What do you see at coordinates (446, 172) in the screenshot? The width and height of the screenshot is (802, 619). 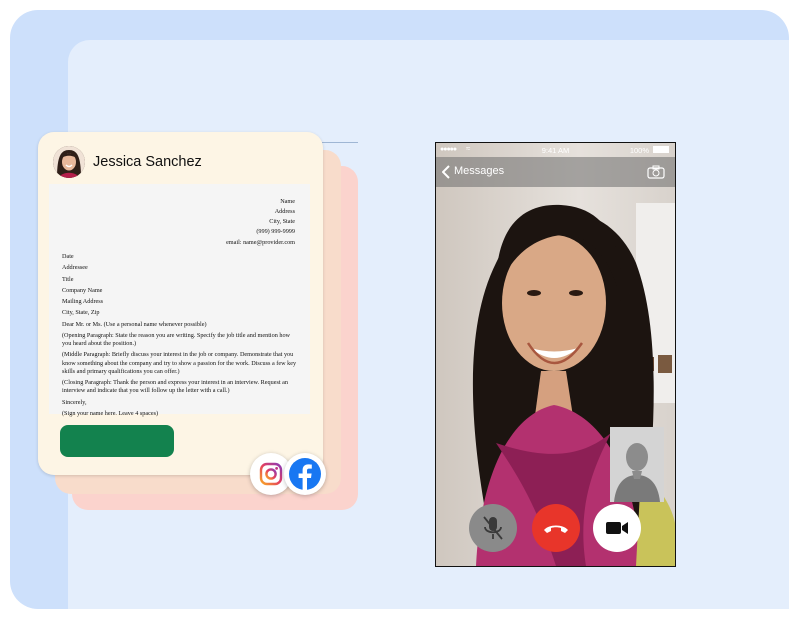 I see `chevron-left-icon` at bounding box center [446, 172].